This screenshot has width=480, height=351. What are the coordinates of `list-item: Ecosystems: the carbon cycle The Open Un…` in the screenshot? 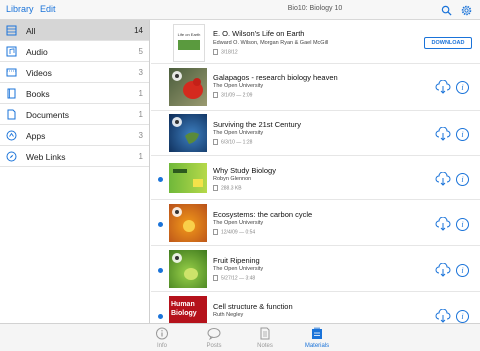 It's located at (315, 223).